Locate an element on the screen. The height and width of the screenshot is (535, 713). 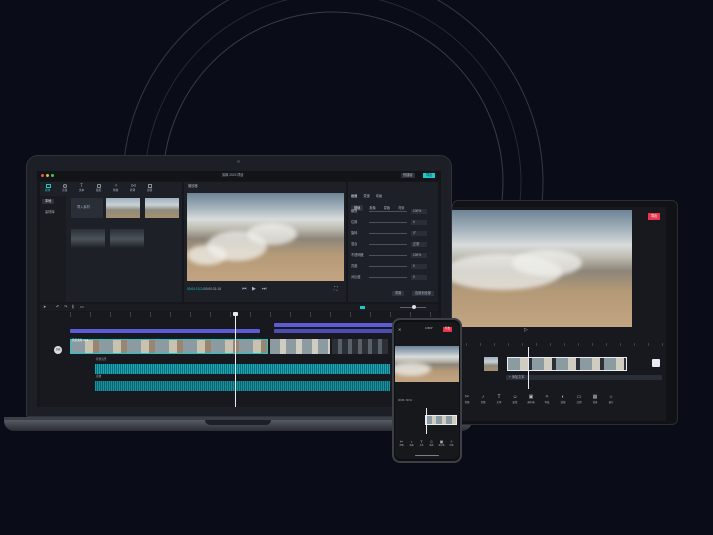
skip-forward-icon: ⏭ is located at coordinates (264, 289).